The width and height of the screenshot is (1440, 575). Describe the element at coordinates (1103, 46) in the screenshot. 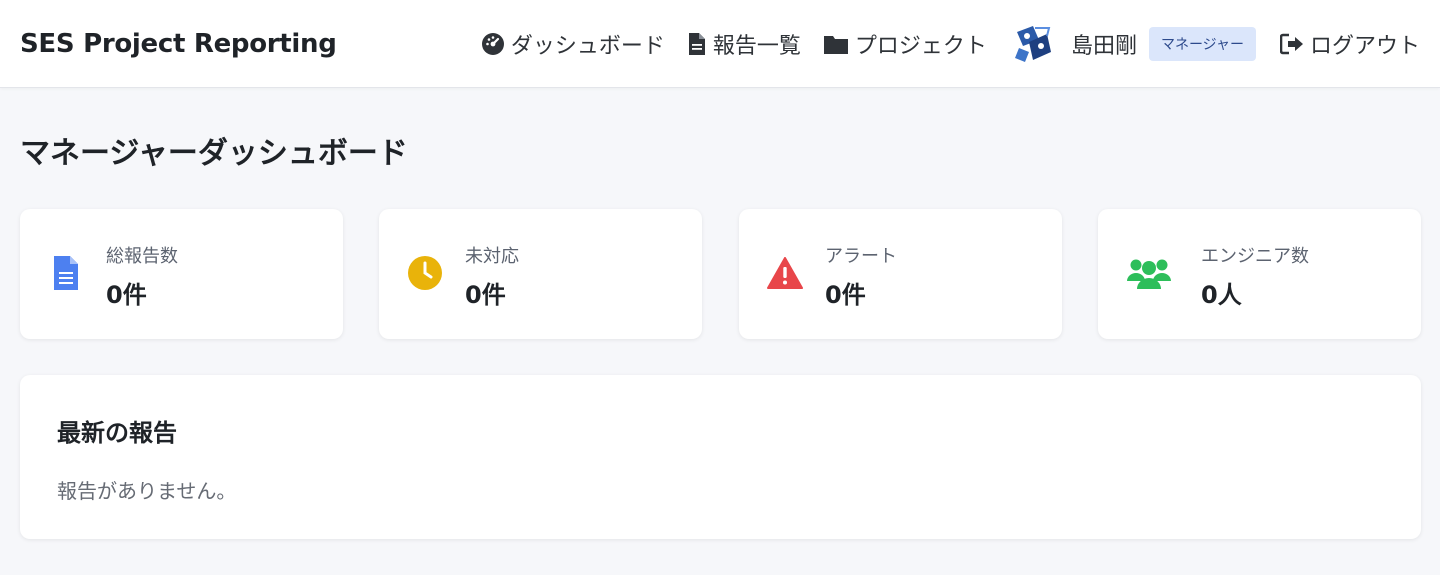

I see `user-name: 島田剛` at that location.